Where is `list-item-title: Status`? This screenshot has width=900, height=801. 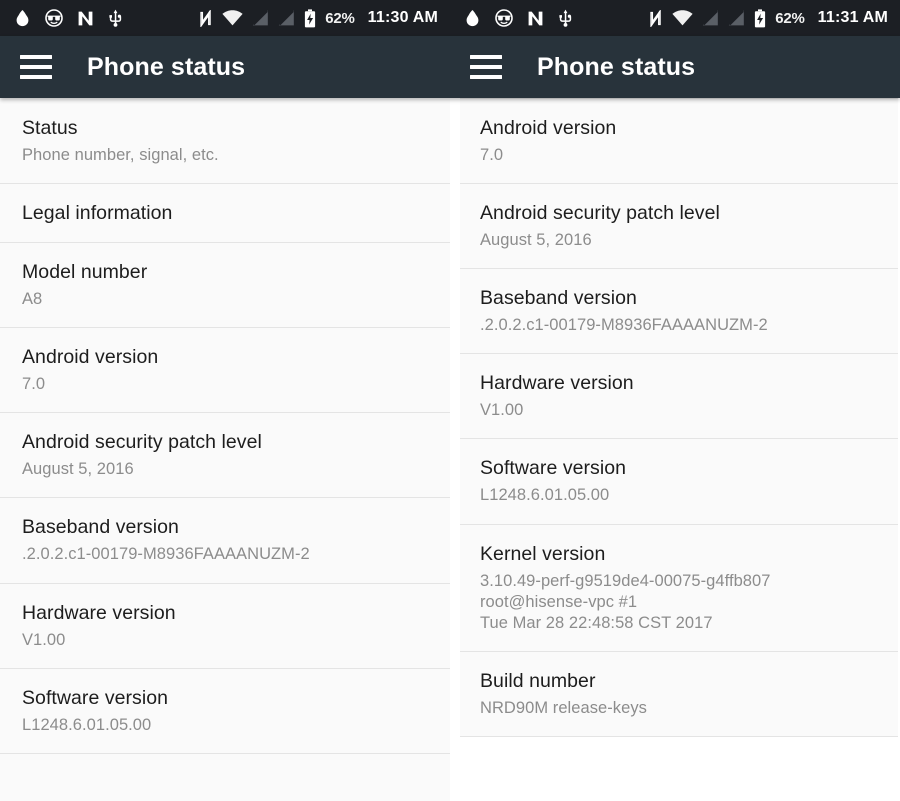
list-item-title: Status is located at coordinates (50, 128).